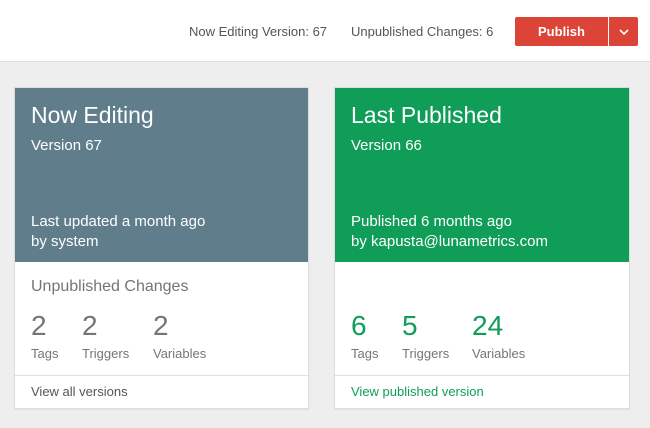 The image size is (650, 428). What do you see at coordinates (110, 286) in the screenshot?
I see `unpublished-changes-label: Unpublished Changes` at bounding box center [110, 286].